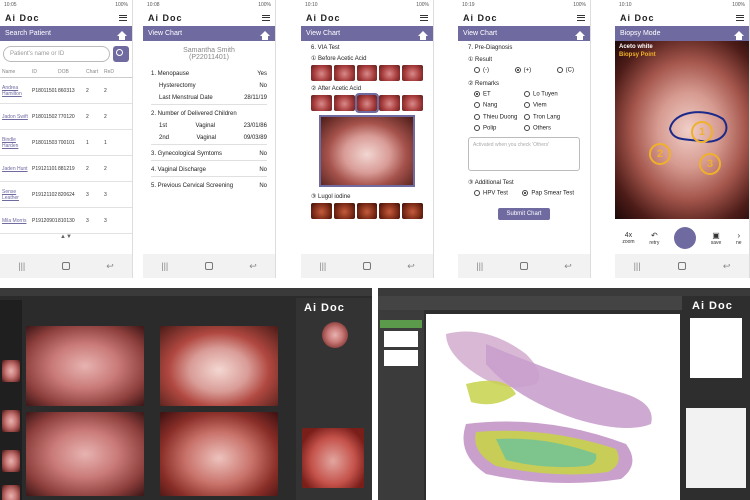 The width and height of the screenshot is (750, 500). What do you see at coordinates (66, 117) in the screenshot?
I see `table-row: Jadon Swift P18011502 770120 2 2` at bounding box center [66, 117].